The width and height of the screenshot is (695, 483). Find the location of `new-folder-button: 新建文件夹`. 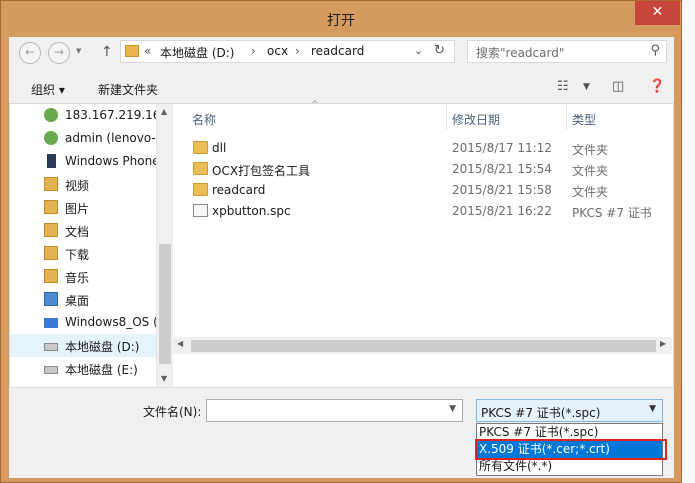

new-folder-button: 新建文件夹 is located at coordinates (128, 89).